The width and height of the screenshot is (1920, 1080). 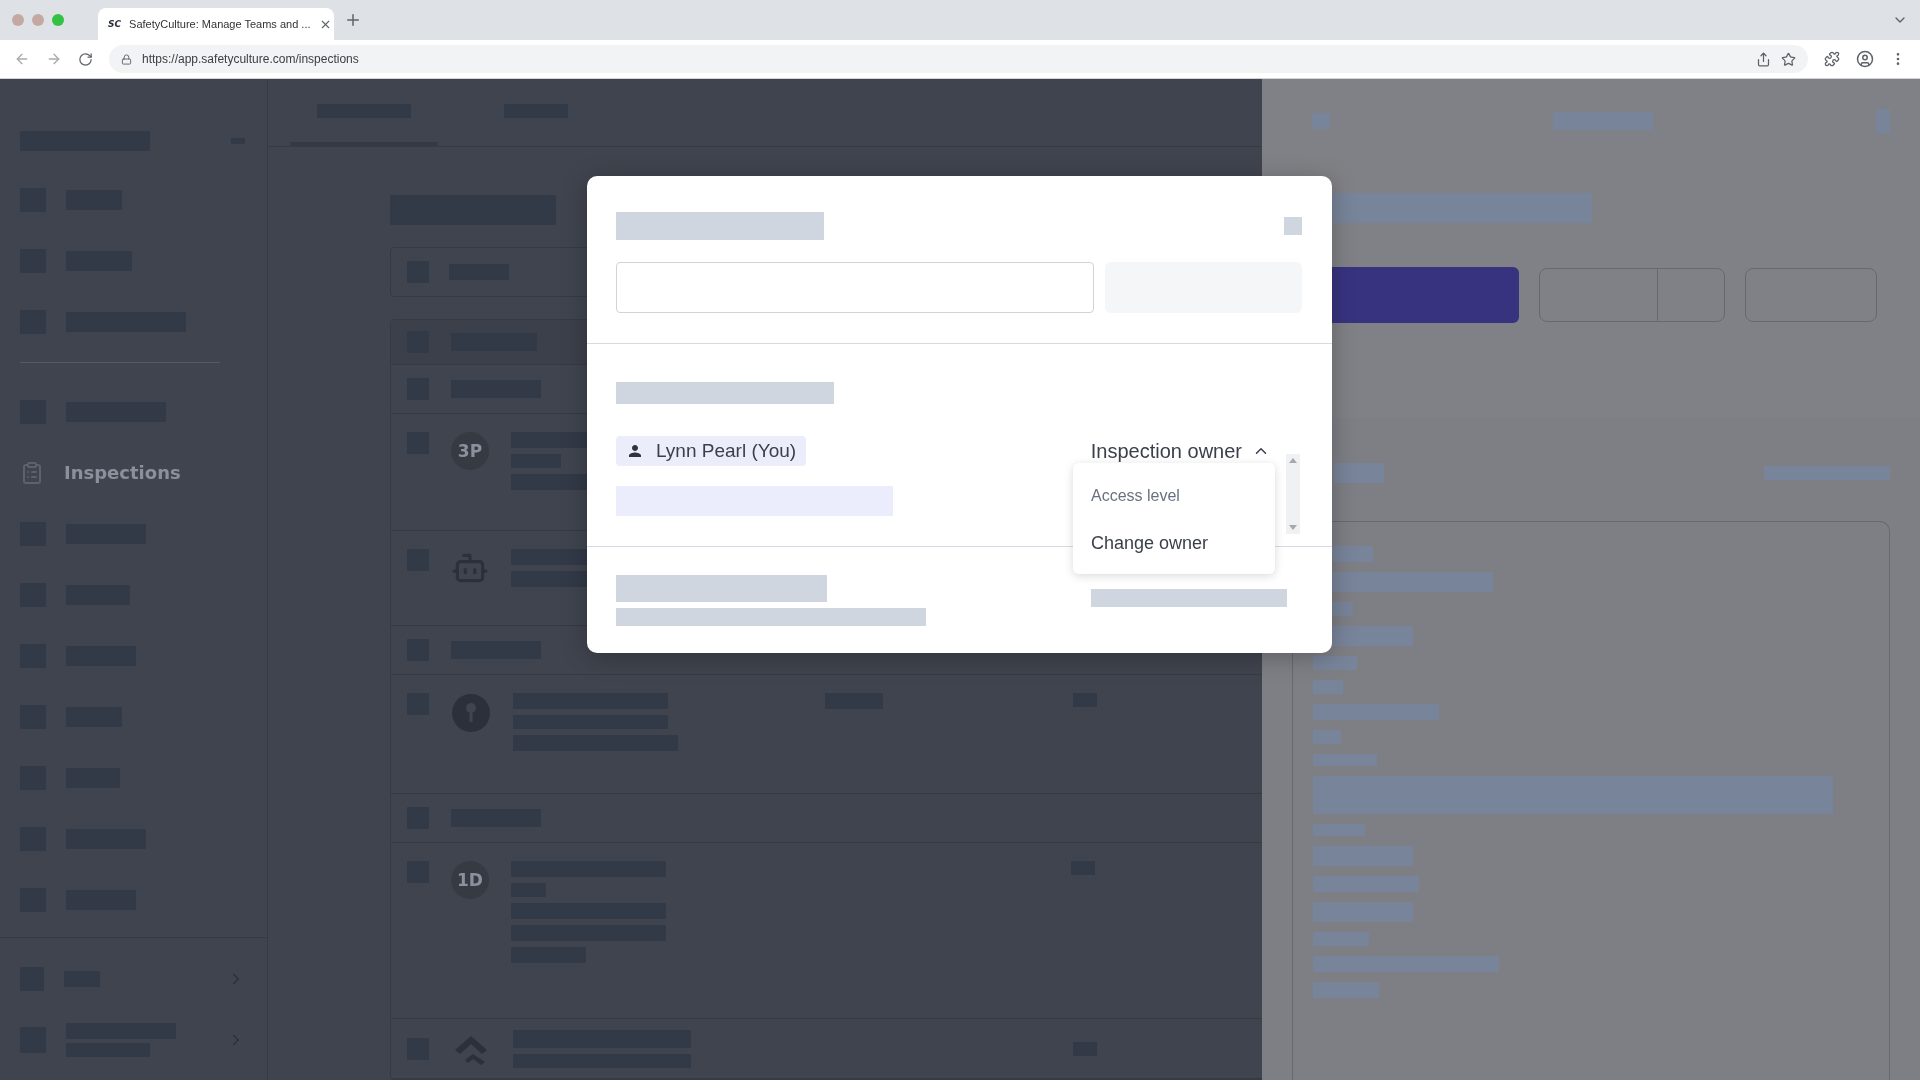 I want to click on url-text: https://app.safetyculture.com/inspections, so click(x=250, y=59).